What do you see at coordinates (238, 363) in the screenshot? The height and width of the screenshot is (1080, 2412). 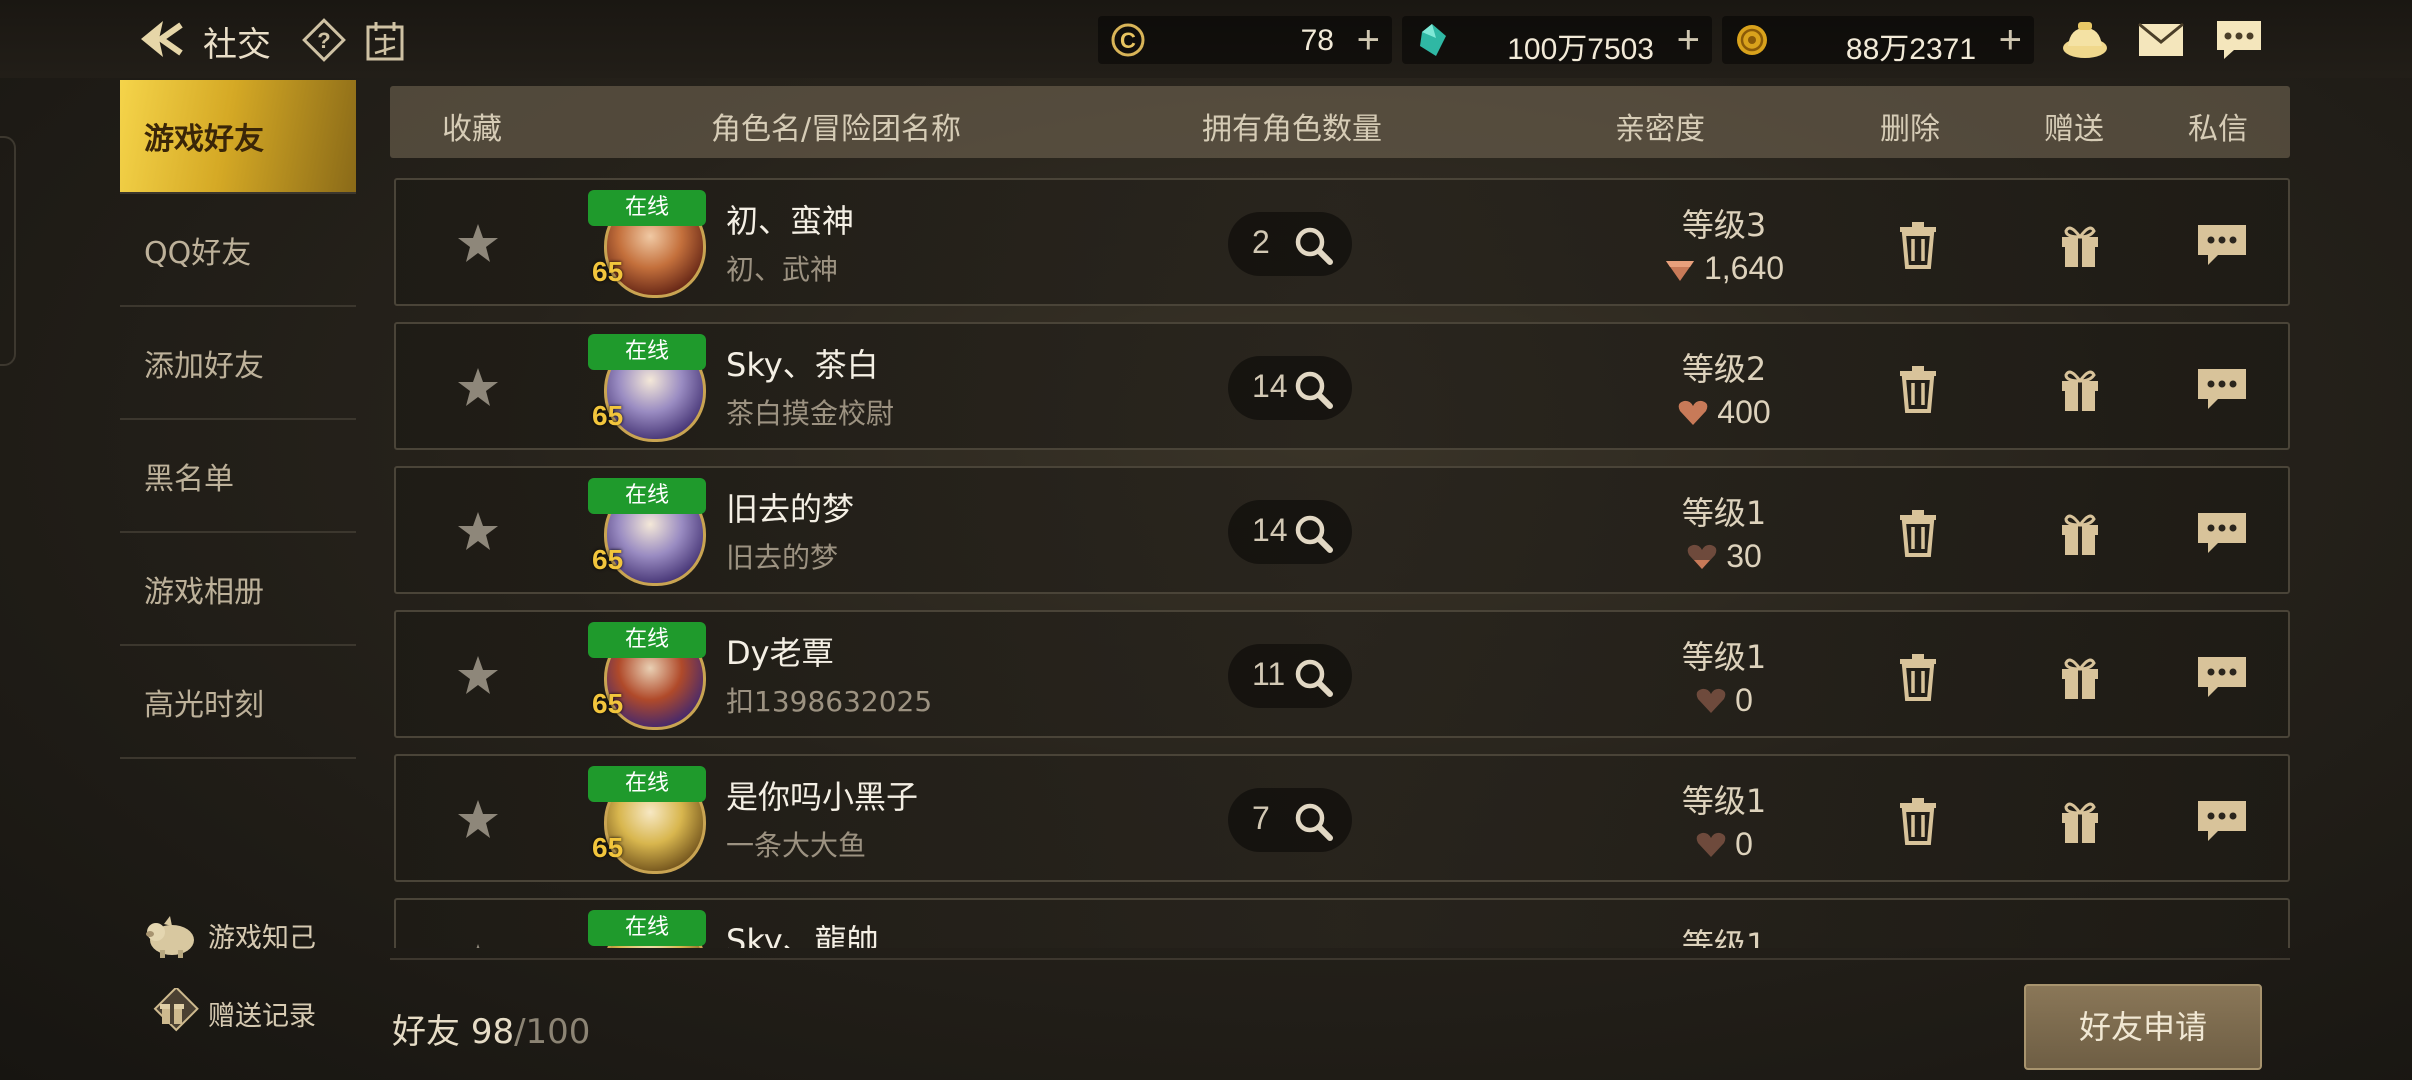 I see `sidebar-item-add-friend: 添加好友` at bounding box center [238, 363].